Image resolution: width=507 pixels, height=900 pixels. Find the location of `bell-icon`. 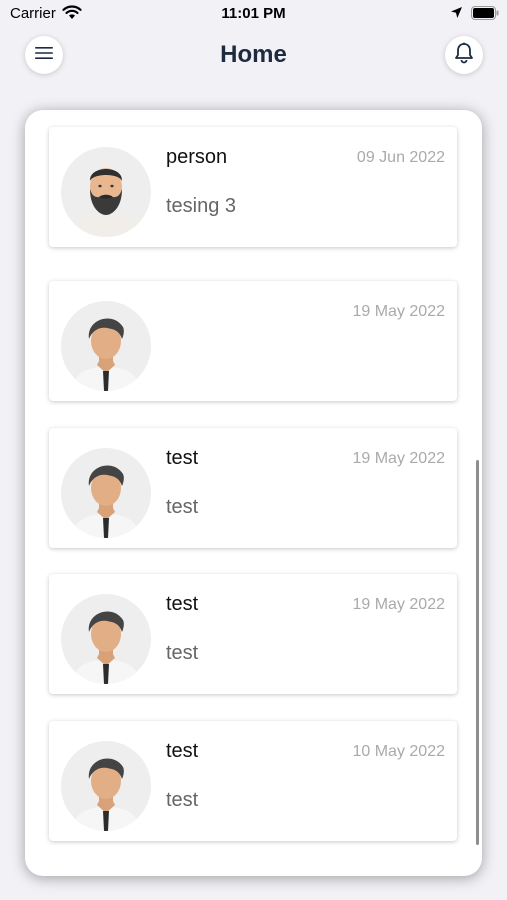

bell-icon is located at coordinates (464, 55).